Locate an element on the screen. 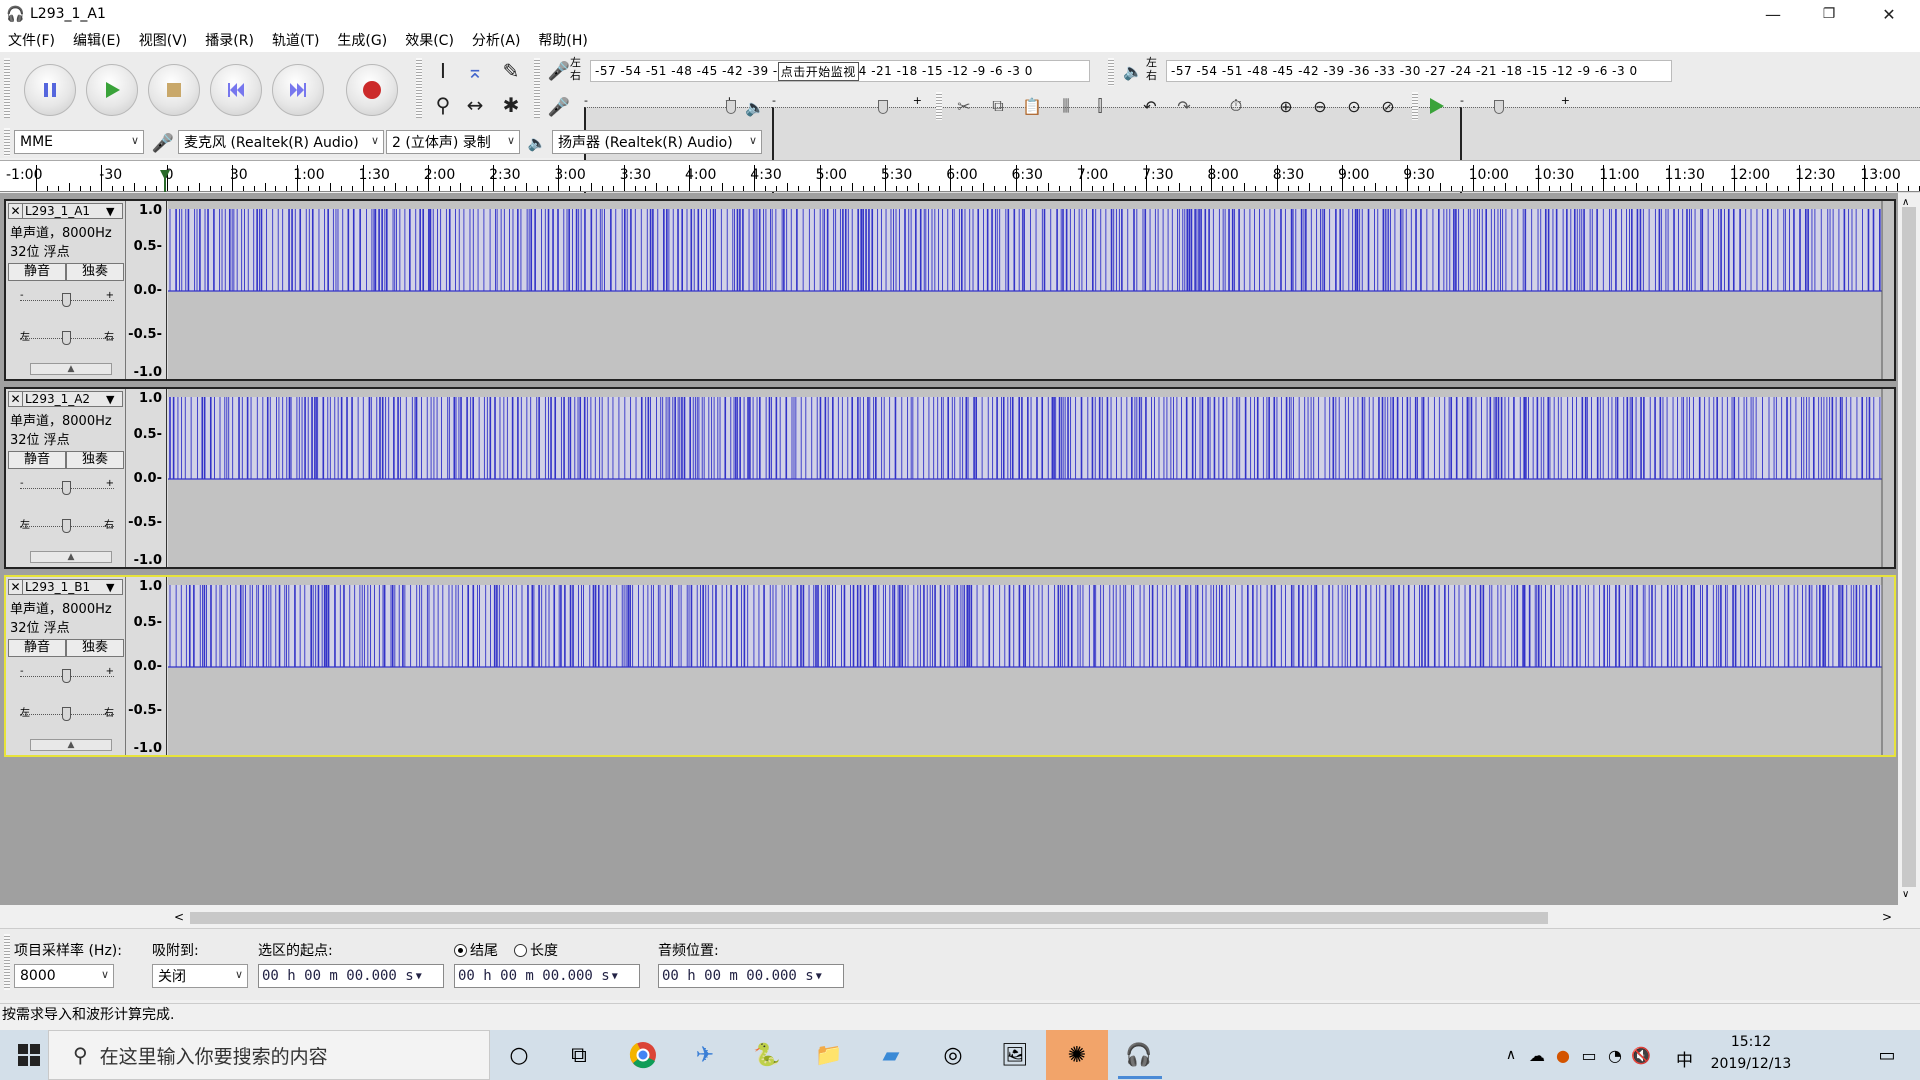 The height and width of the screenshot is (1080, 1920). skip-to-end-button is located at coordinates (298, 90).